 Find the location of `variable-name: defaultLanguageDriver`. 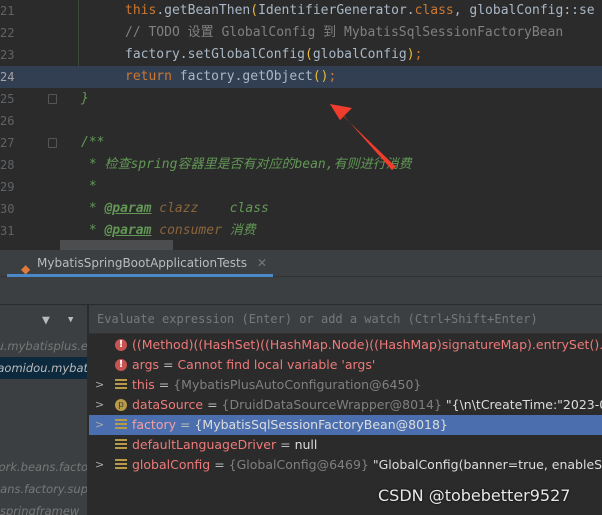

variable-name: defaultLanguageDriver is located at coordinates (204, 444).